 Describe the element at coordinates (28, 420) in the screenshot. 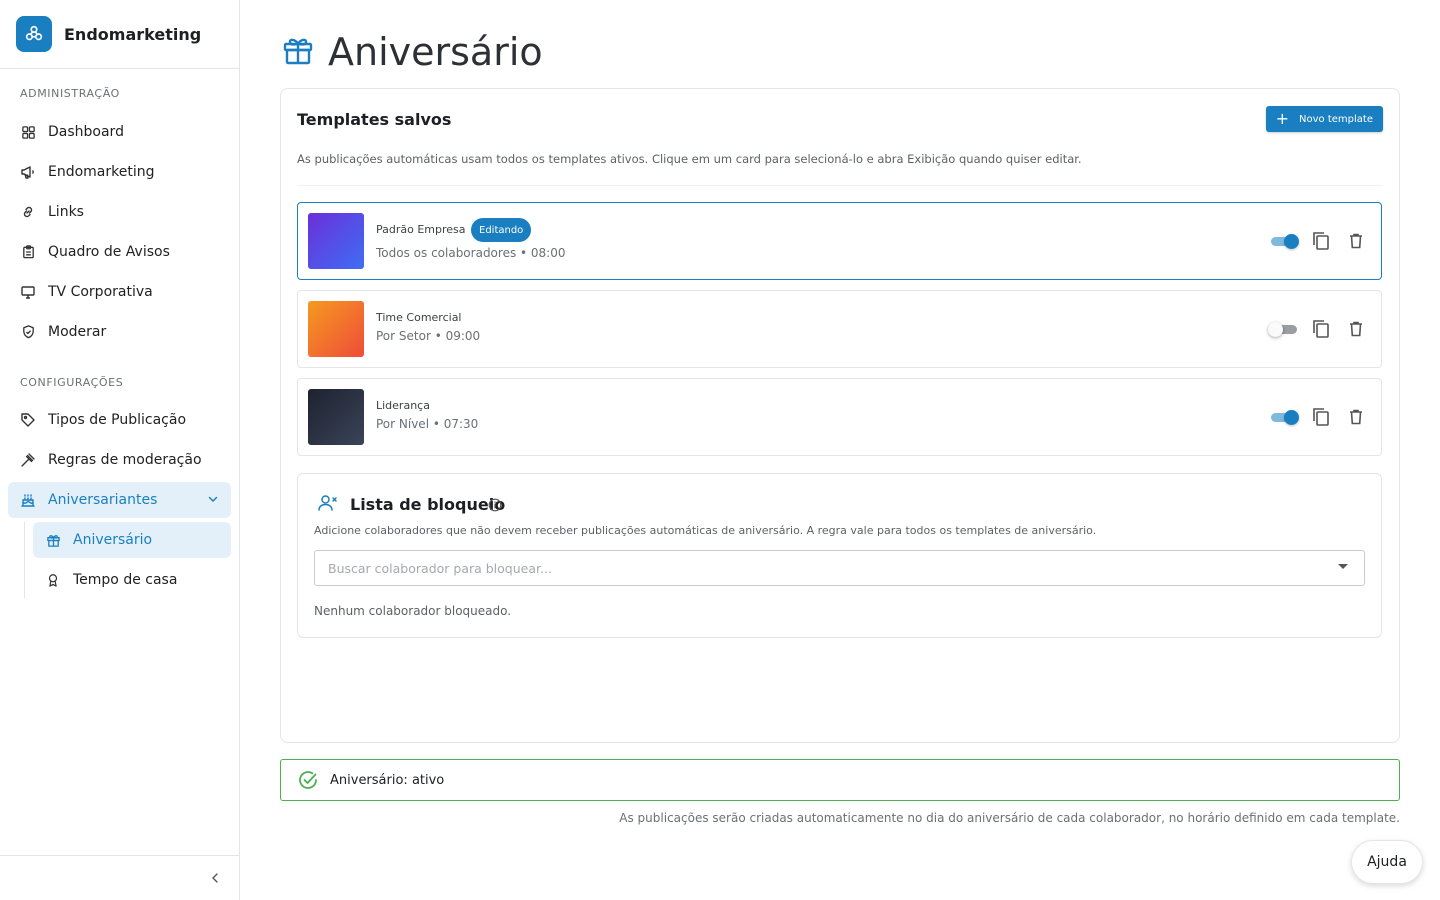

I see `tag-icon` at that location.